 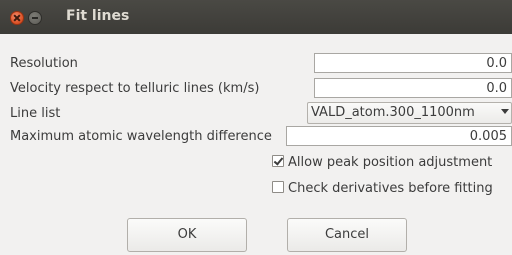 I want to click on velocity-input: 0.0, so click(x=413, y=88).